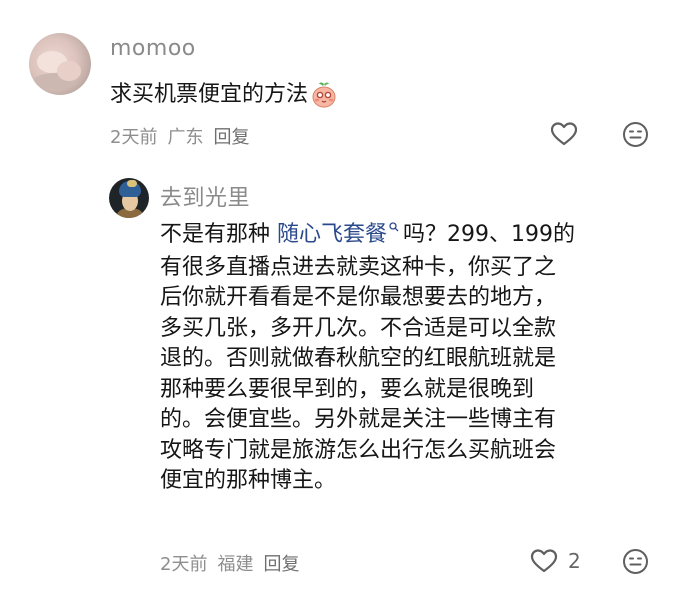 The image size is (690, 602). Describe the element at coordinates (248, 480) in the screenshot. I see `reply-line: 便宜的那种博主。` at that location.